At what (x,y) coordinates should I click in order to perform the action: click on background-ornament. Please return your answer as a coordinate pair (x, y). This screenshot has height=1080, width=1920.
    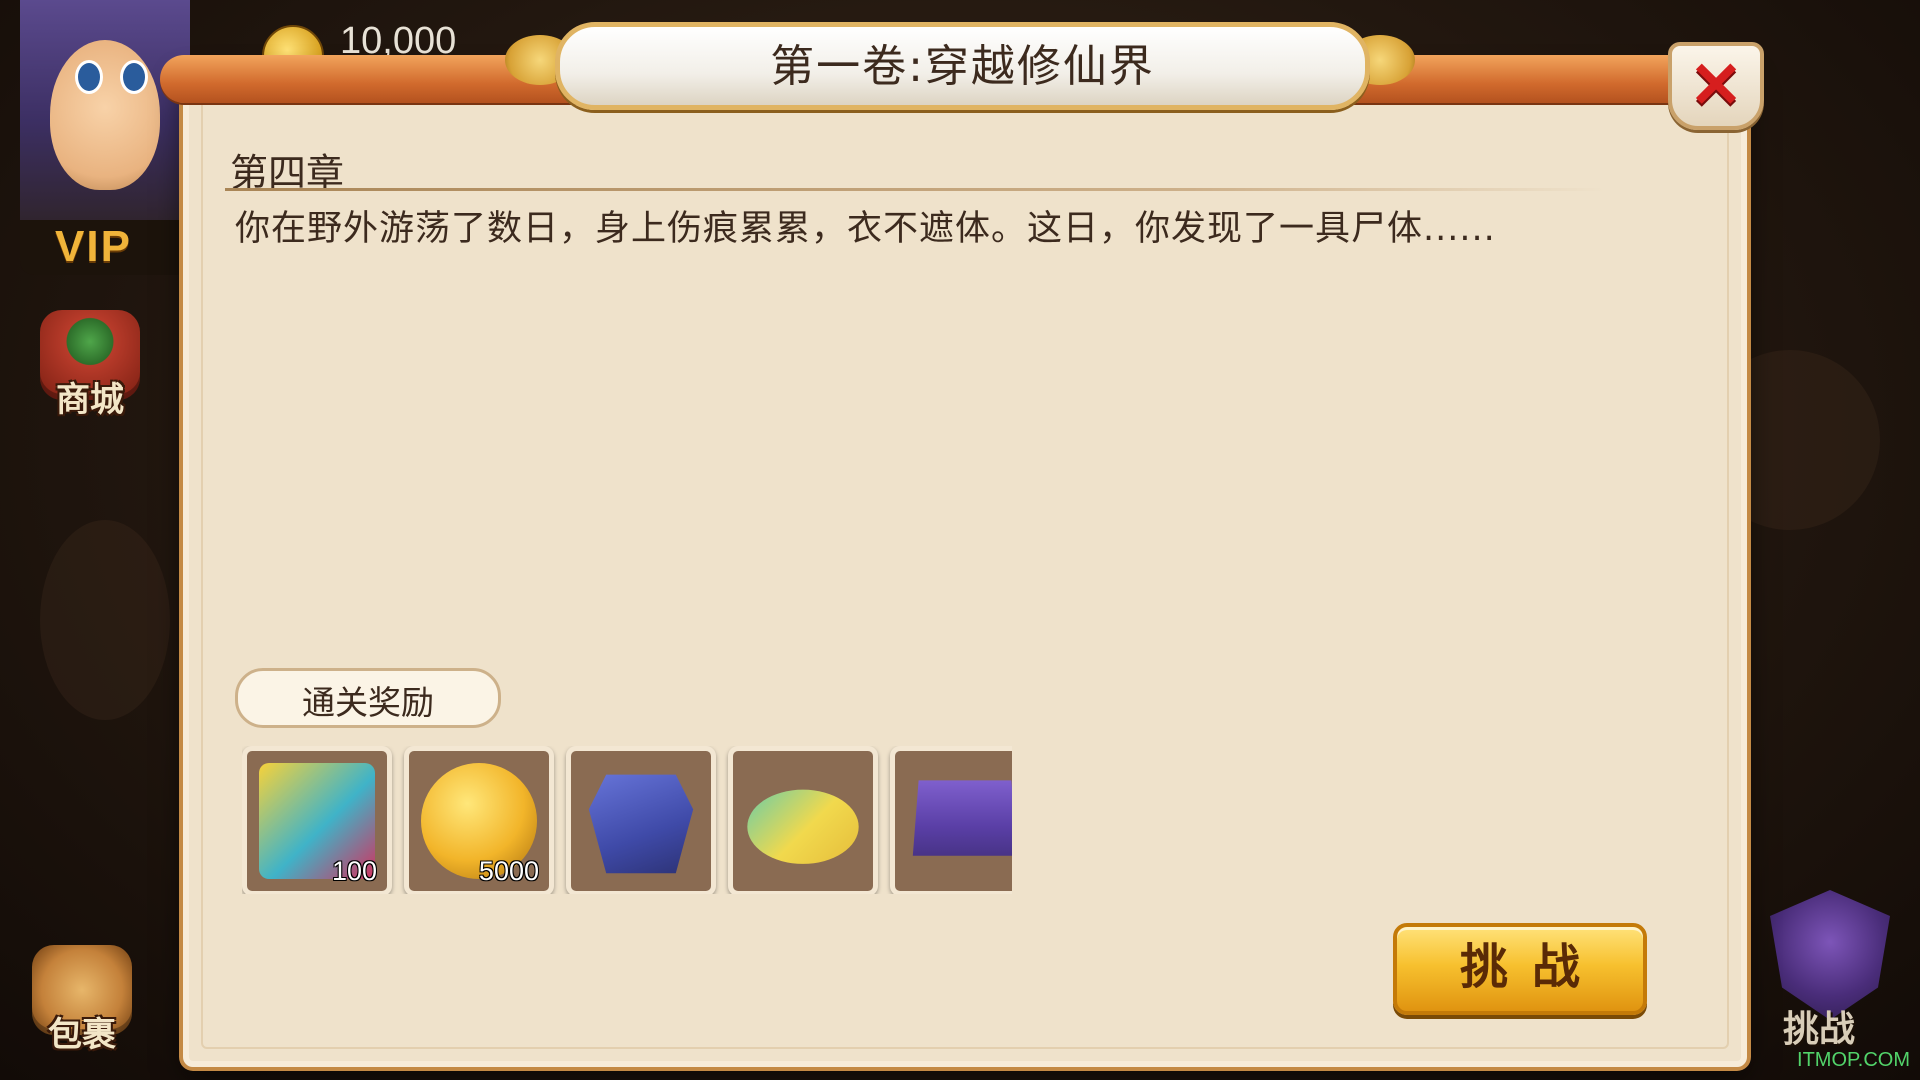
    Looking at the image, I should click on (105, 620).